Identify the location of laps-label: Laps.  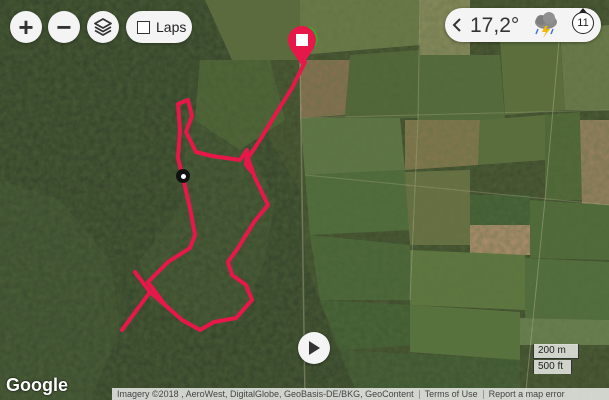
(171, 27).